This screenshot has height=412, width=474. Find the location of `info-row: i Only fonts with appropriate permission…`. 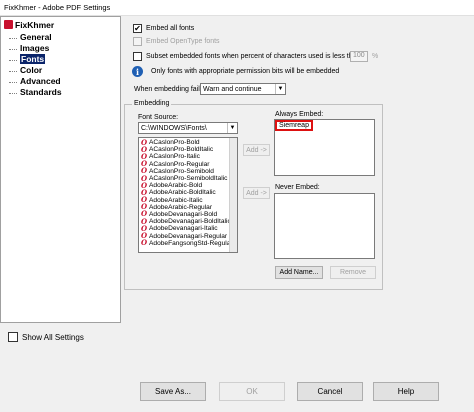

info-row: i Only fonts with appropriate permission… is located at coordinates (235, 71).